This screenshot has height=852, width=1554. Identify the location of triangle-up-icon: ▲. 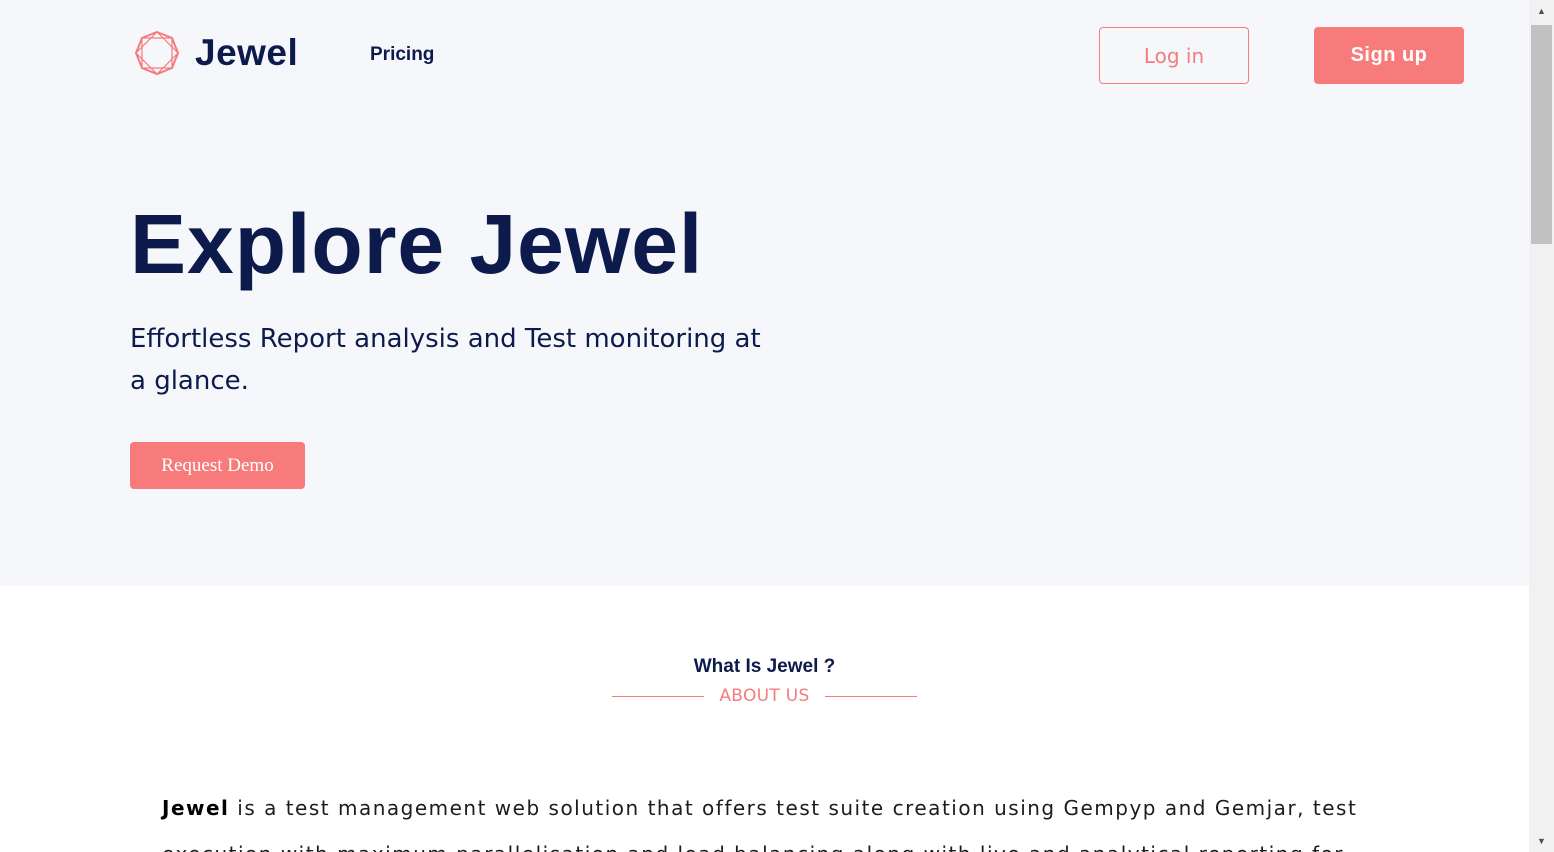
(1541, 11).